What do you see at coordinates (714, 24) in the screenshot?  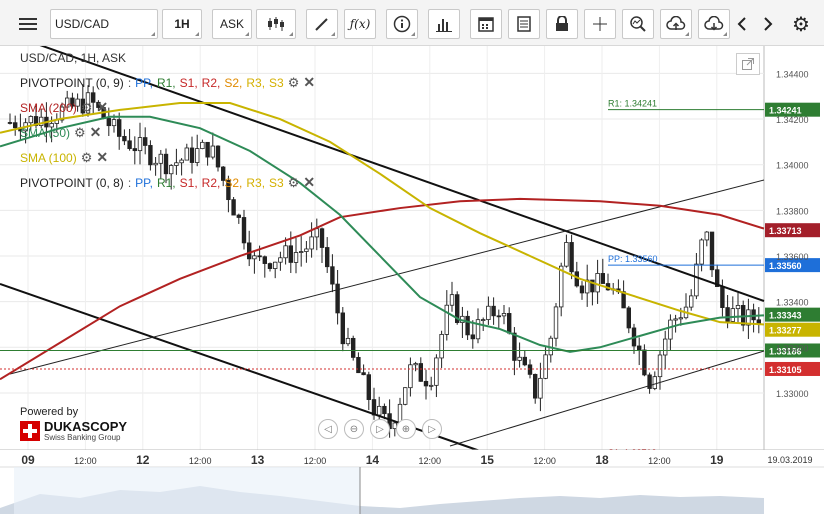 I see `download-cloud-icon` at bounding box center [714, 24].